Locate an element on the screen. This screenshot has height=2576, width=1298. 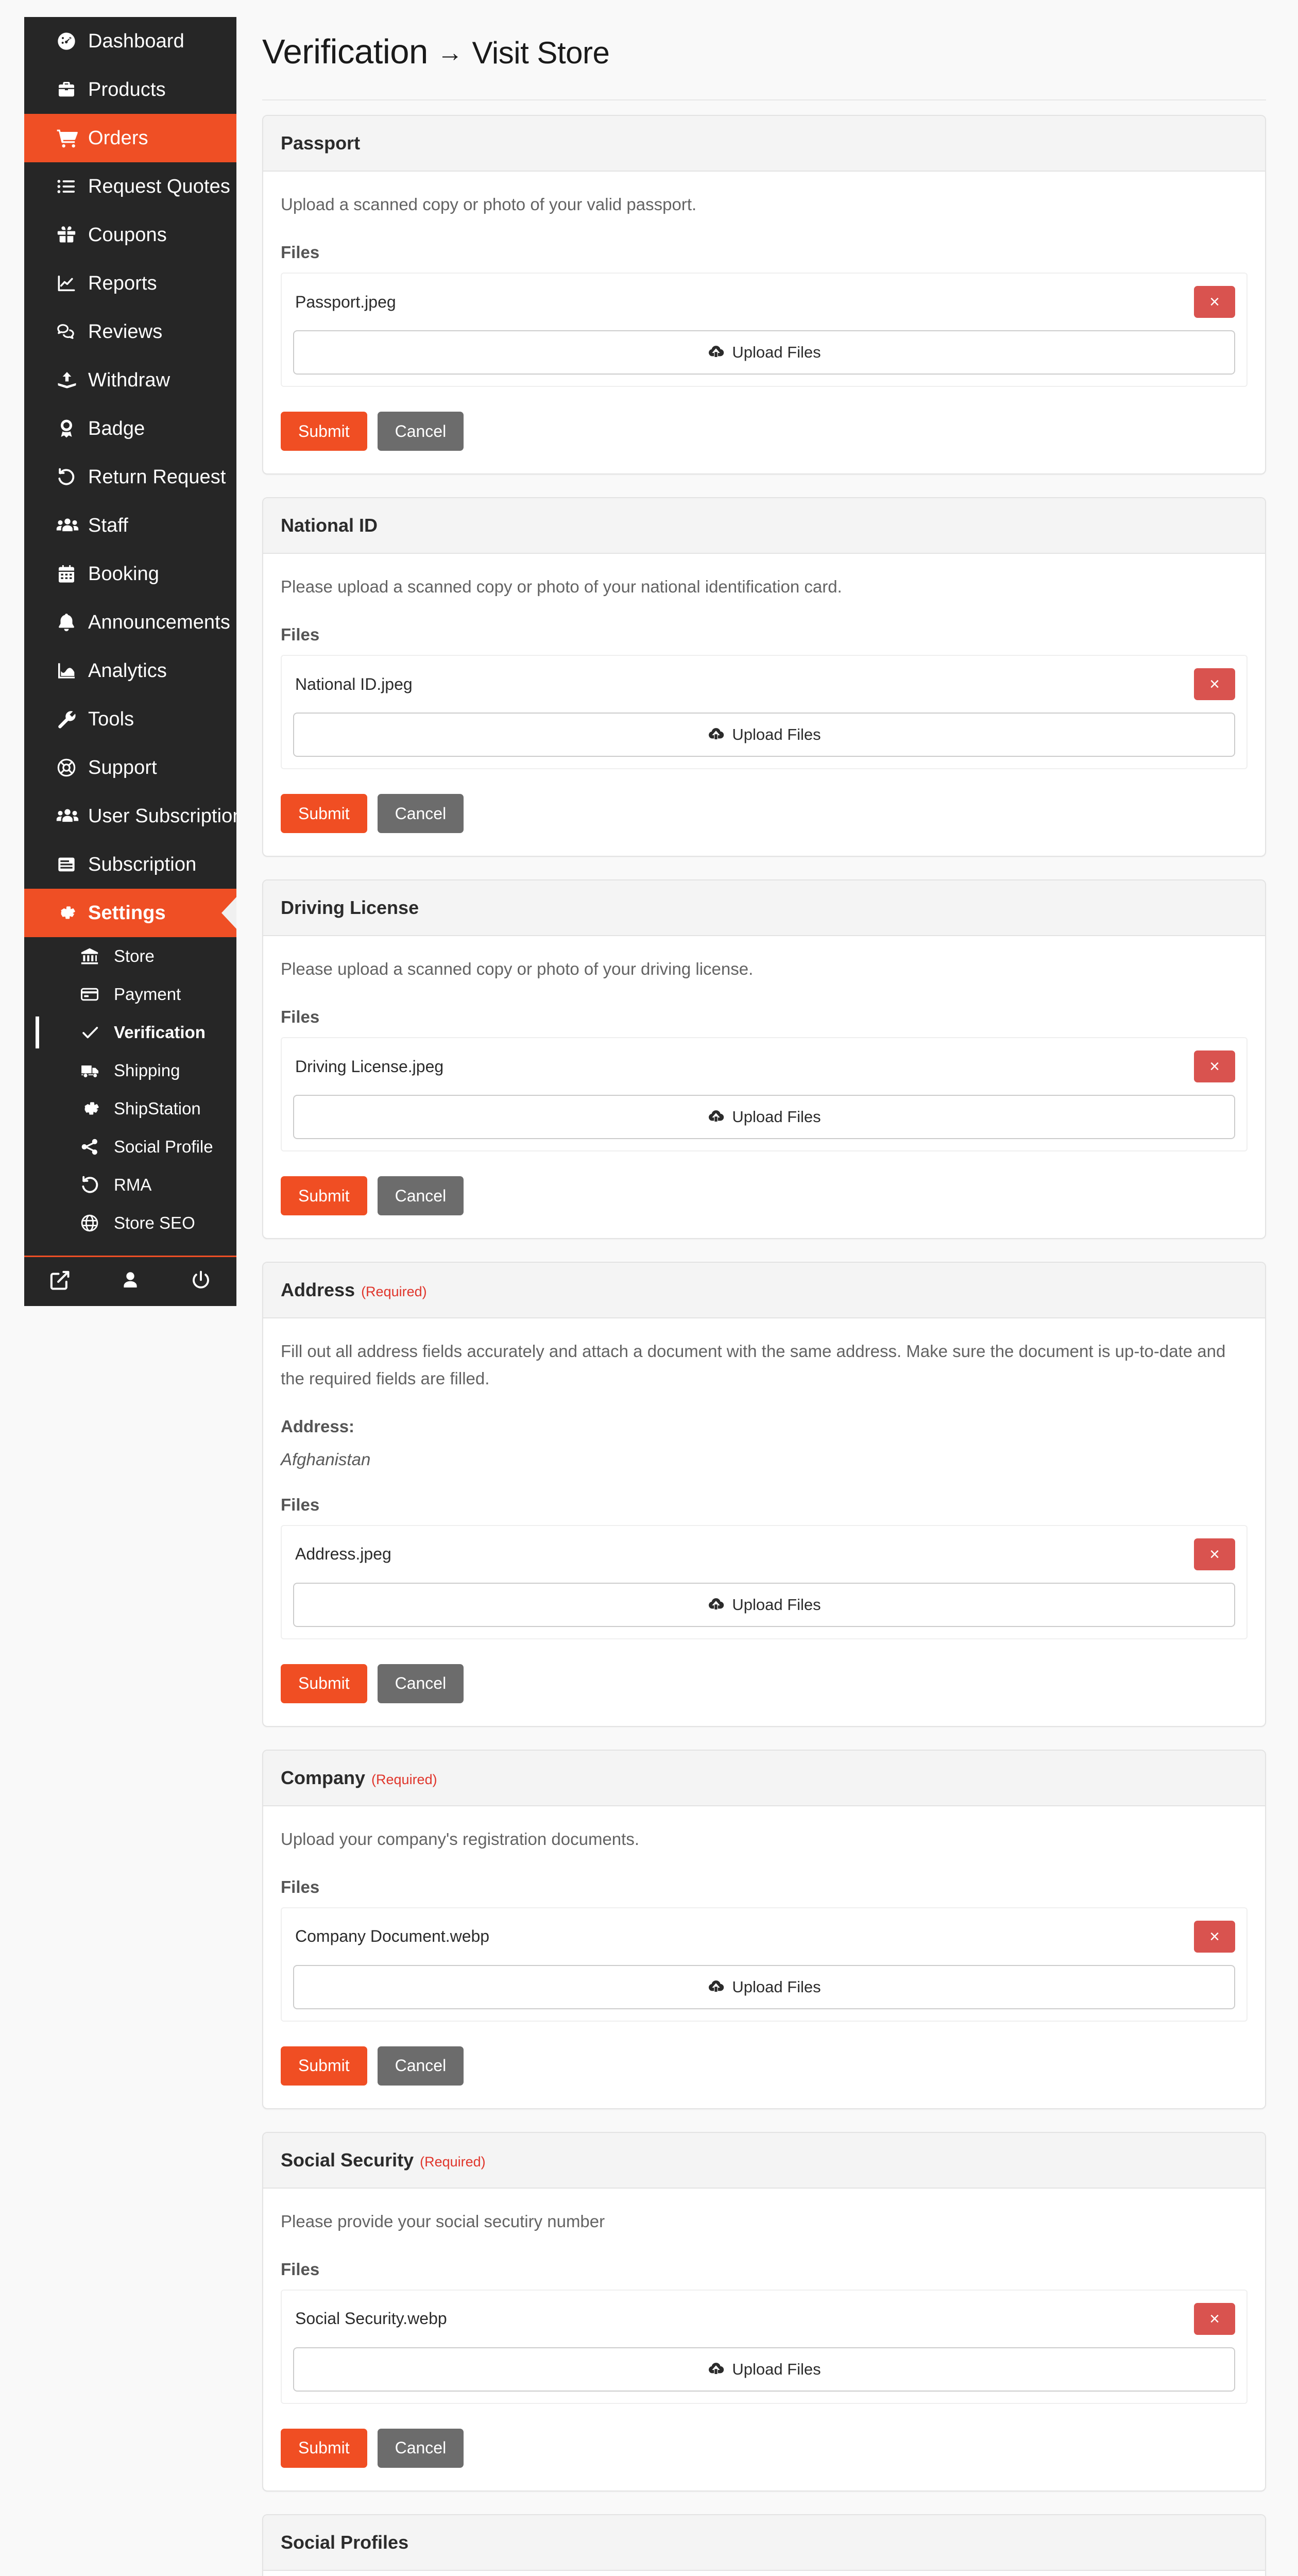
card-title: Address is located at coordinates (318, 1290).